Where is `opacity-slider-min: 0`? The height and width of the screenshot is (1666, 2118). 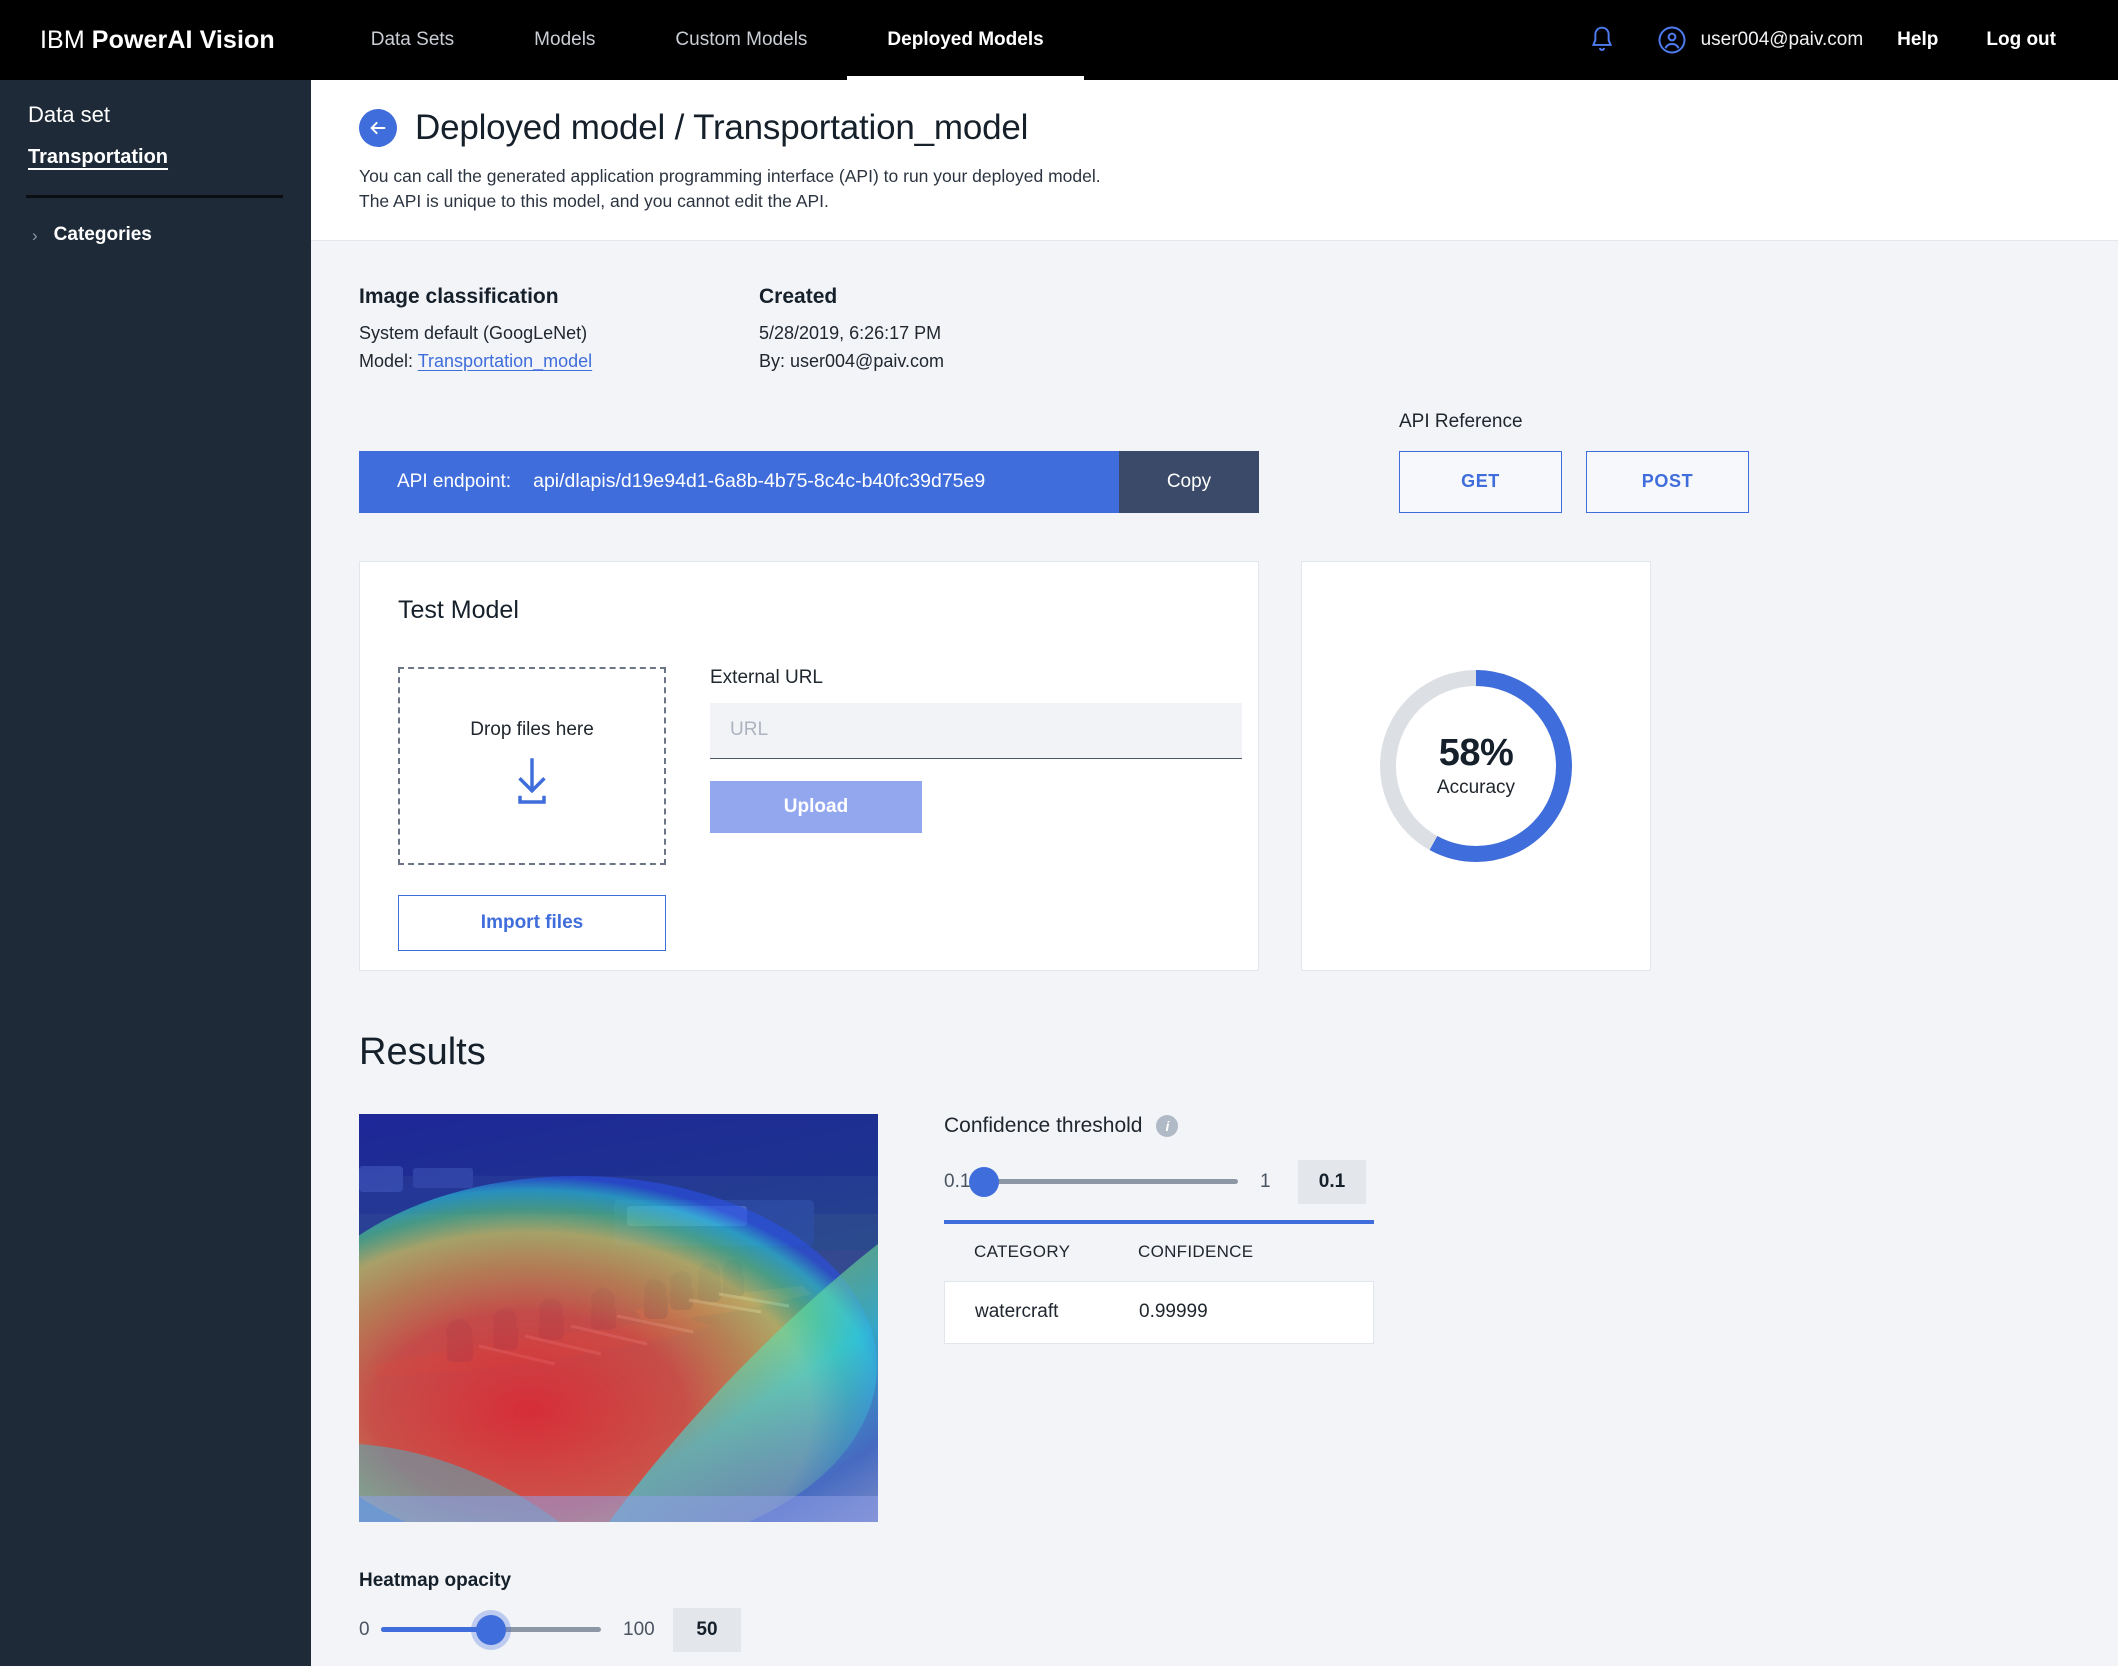 opacity-slider-min: 0 is located at coordinates (364, 1629).